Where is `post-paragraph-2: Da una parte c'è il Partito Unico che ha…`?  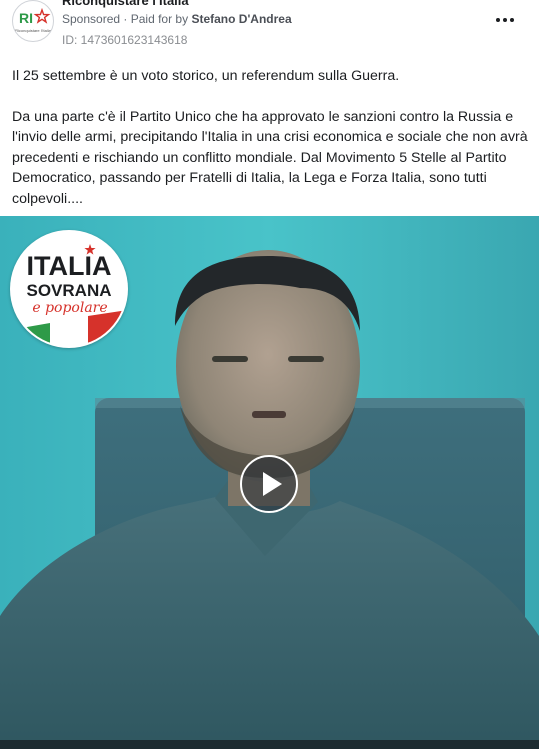 post-paragraph-2: Da una parte c'è il Partito Unico che ha… is located at coordinates (270, 157).